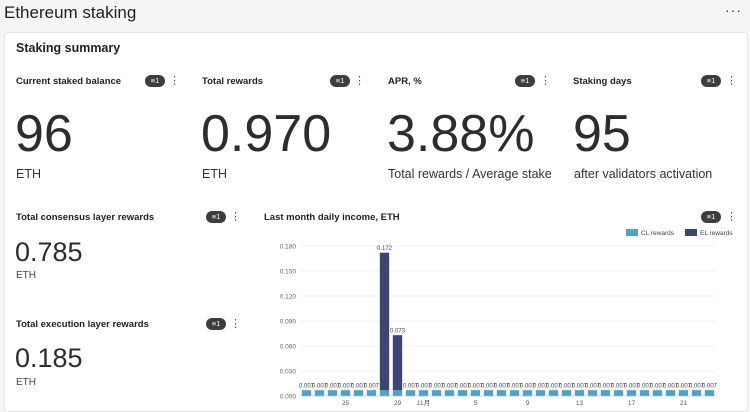 The height and width of the screenshot is (412, 750). I want to click on x-tick-label: 29, so click(398, 403).